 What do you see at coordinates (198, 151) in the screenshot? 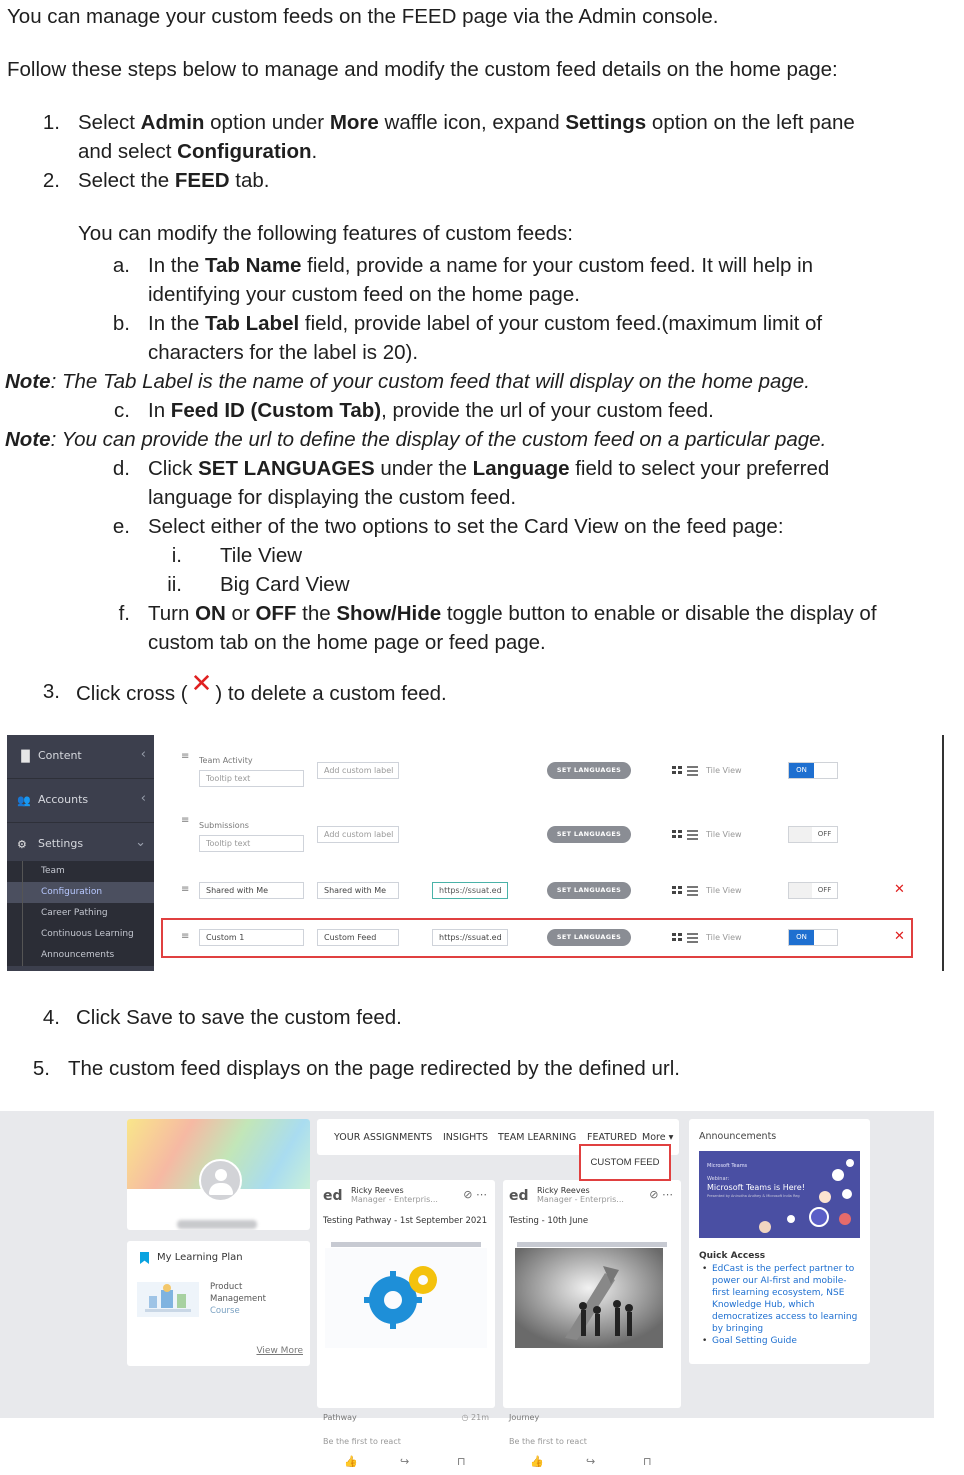
I see `step-1-text-cont: and select Configuration.` at bounding box center [198, 151].